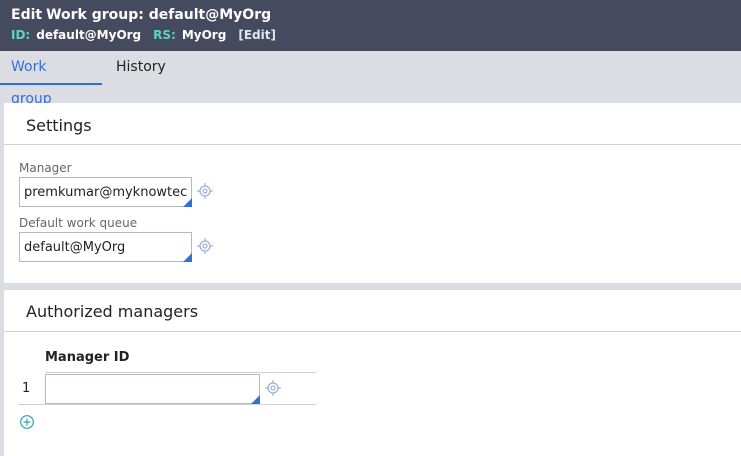 The height and width of the screenshot is (456, 741). Describe the element at coordinates (78, 223) in the screenshot. I see `queue-label: Default work queue` at that location.